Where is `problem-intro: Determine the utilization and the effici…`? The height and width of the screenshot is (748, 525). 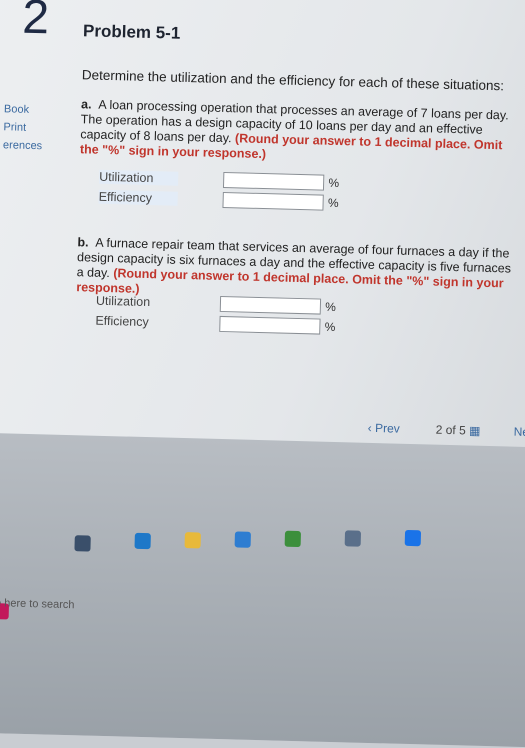
problem-intro: Determine the utilization and the effici… is located at coordinates (293, 80).